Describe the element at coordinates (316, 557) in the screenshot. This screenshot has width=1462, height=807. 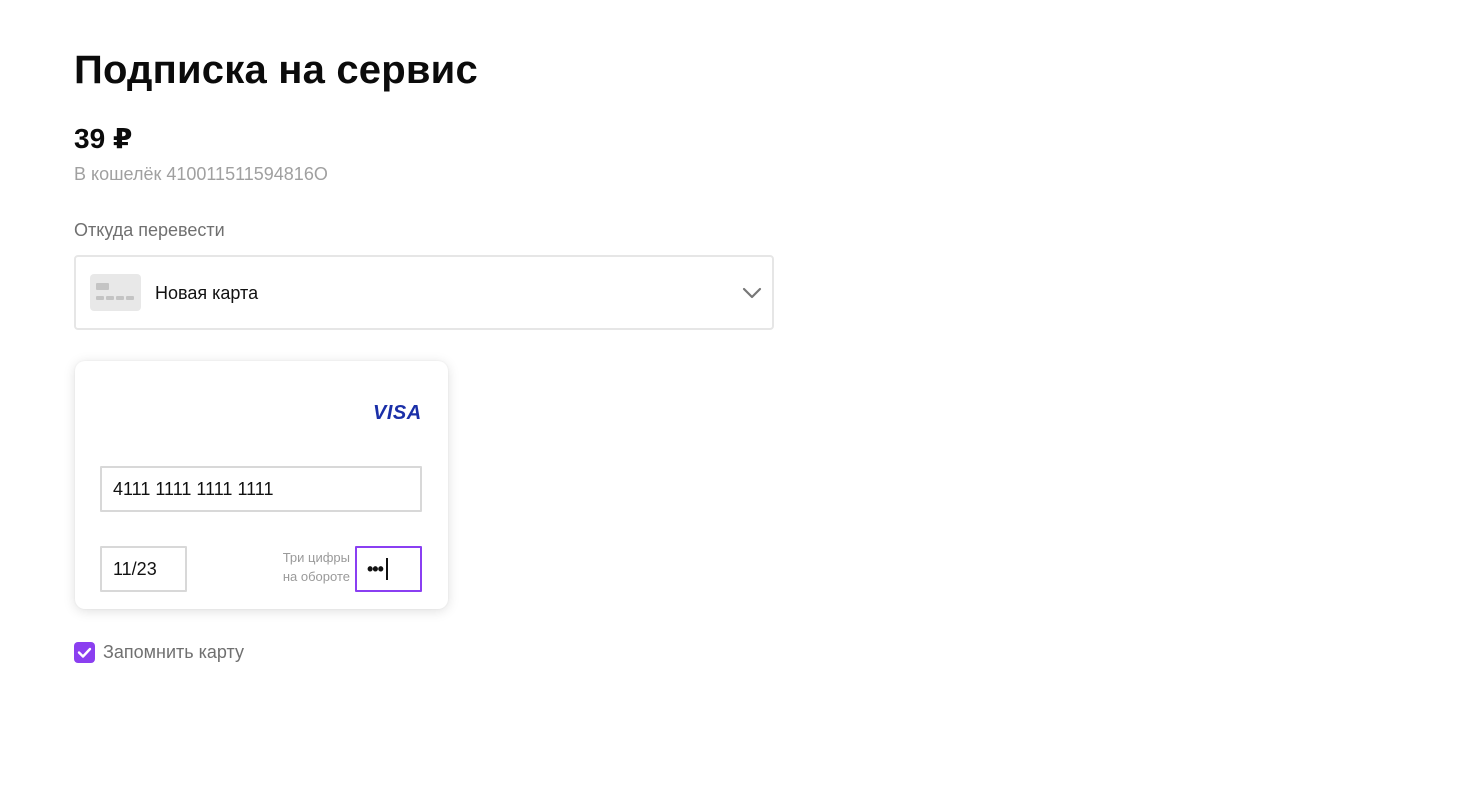
I see `cvc-hint-line: Три цифры` at that location.